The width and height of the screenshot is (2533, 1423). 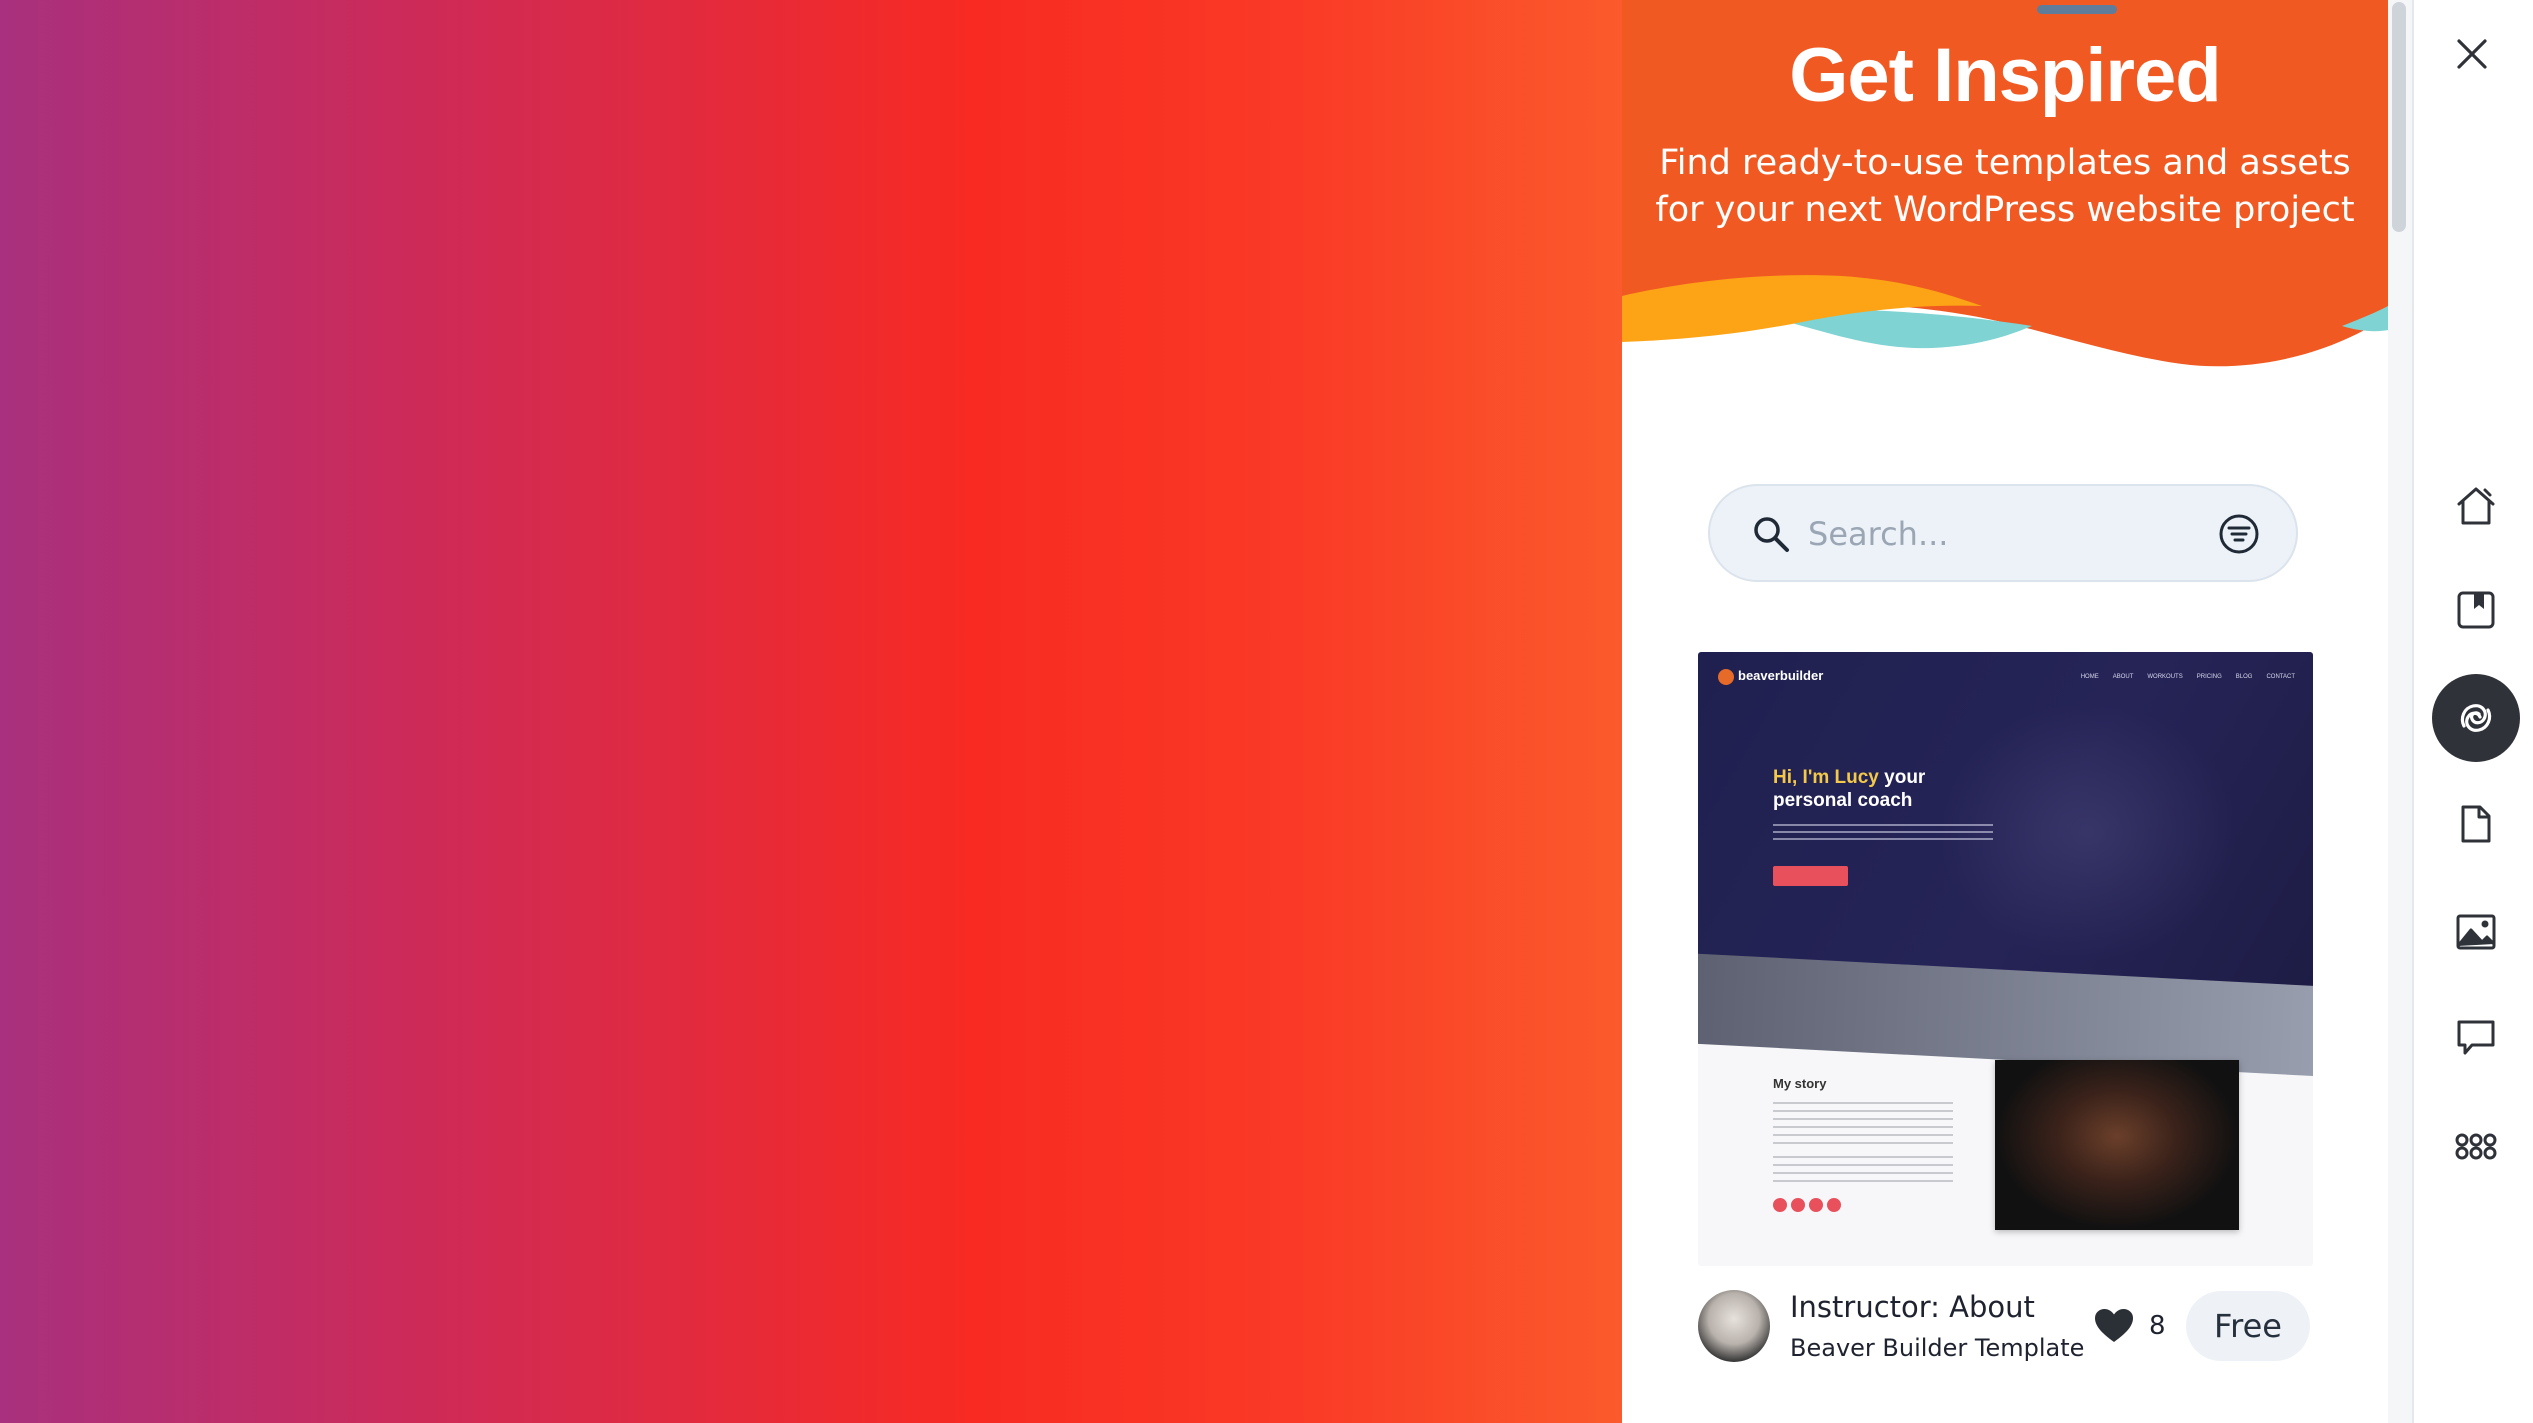 What do you see at coordinates (1771, 534) in the screenshot?
I see `search-icon` at bounding box center [1771, 534].